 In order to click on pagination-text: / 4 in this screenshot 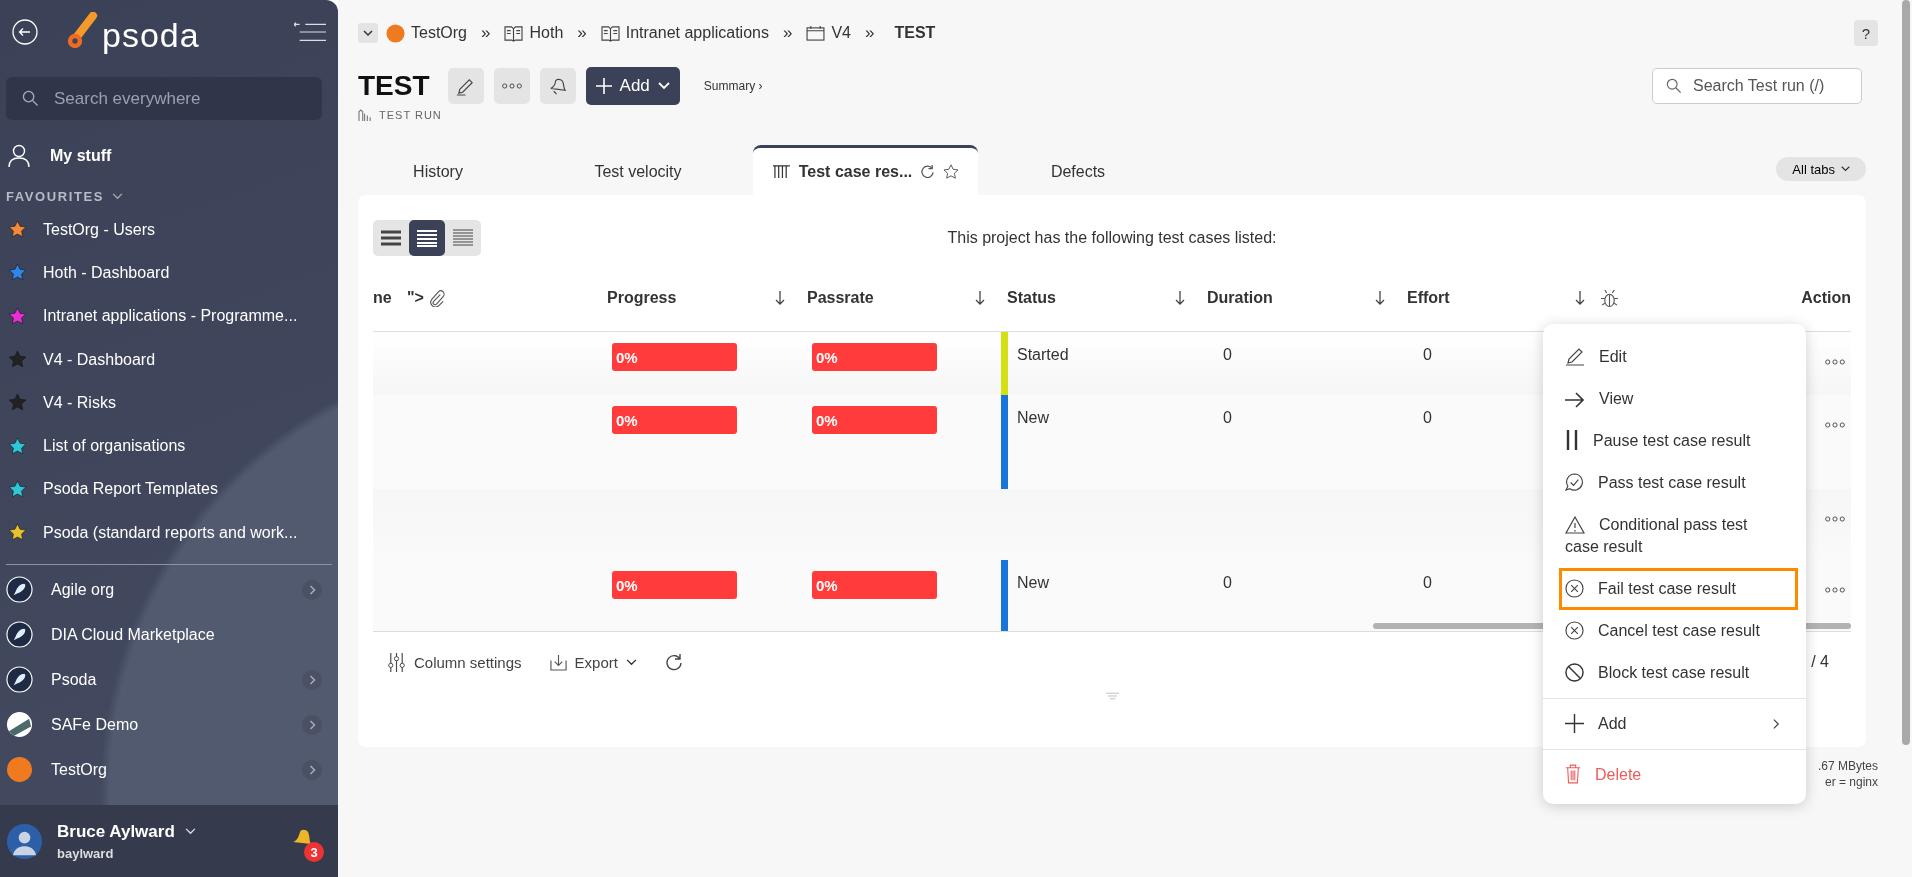, I will do `click(1820, 662)`.